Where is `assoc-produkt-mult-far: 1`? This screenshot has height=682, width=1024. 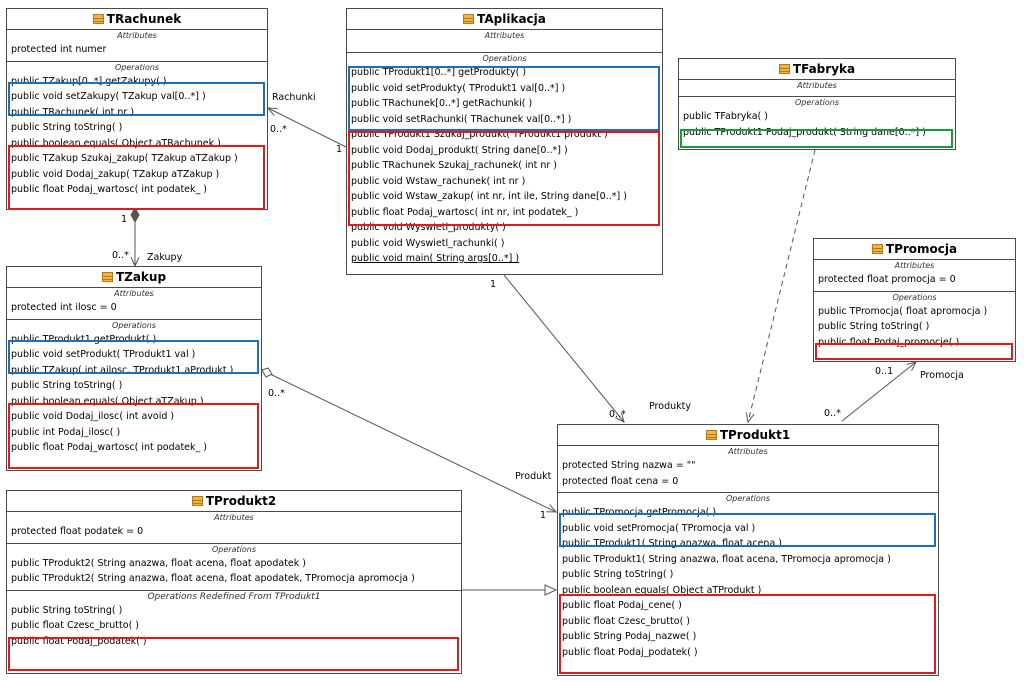 assoc-produkt-mult-far: 1 is located at coordinates (543, 515).